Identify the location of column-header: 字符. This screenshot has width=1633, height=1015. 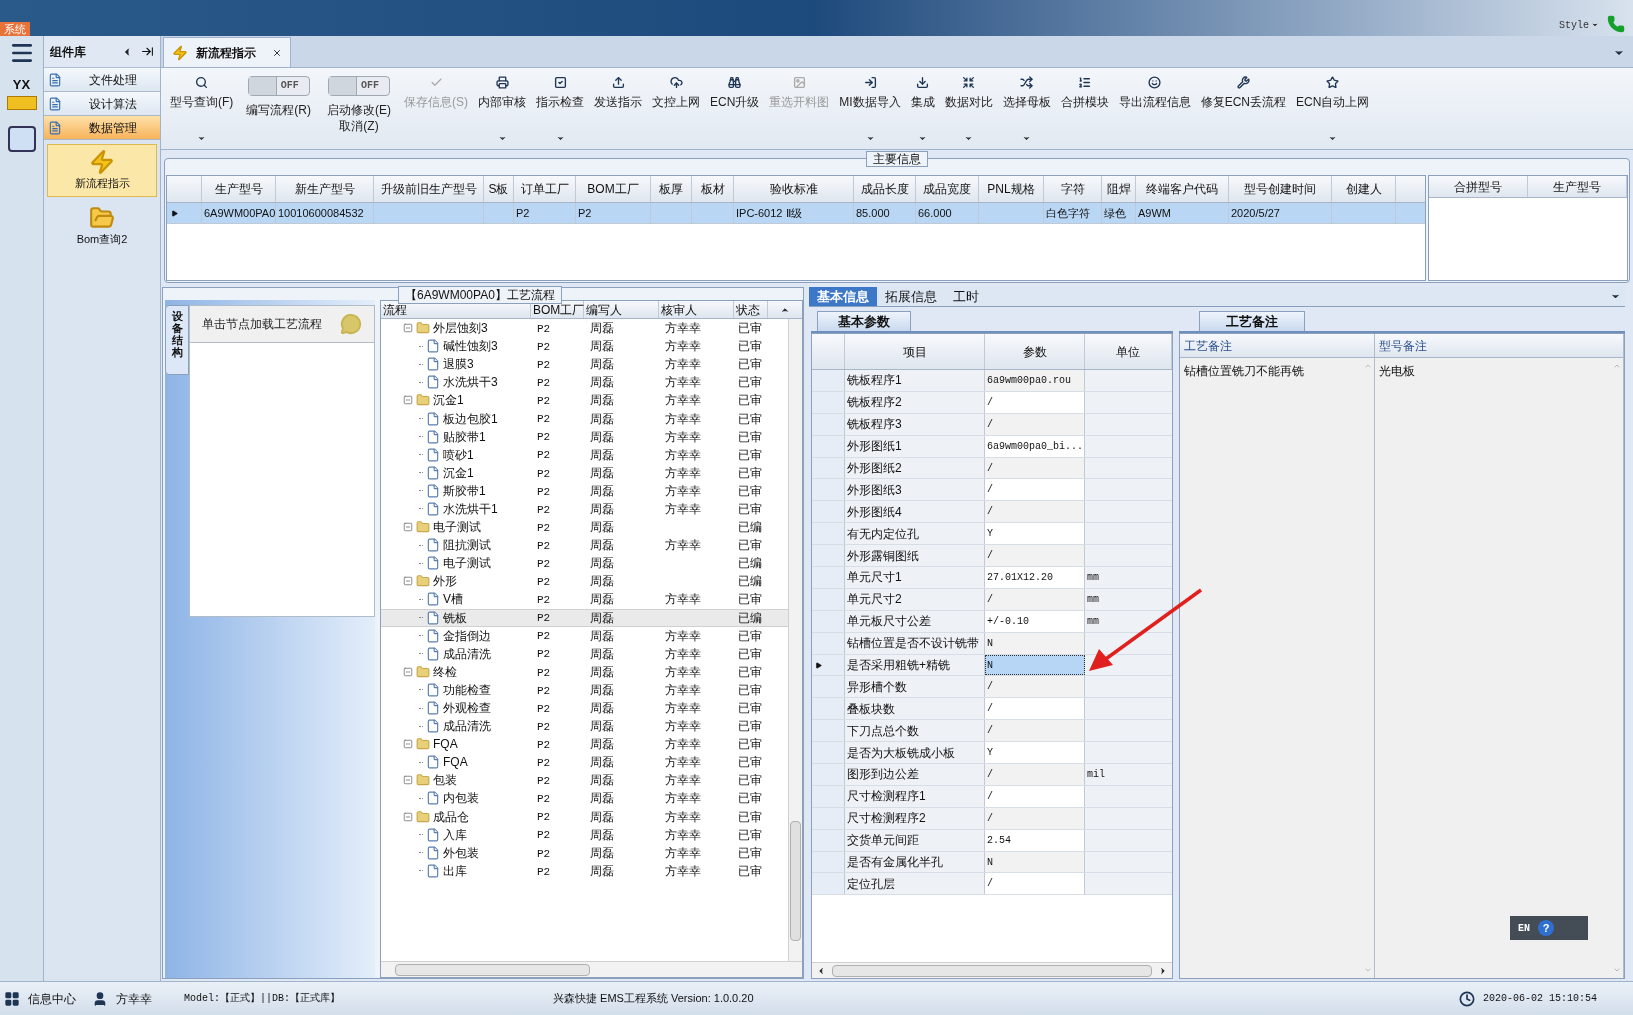
(1073, 189).